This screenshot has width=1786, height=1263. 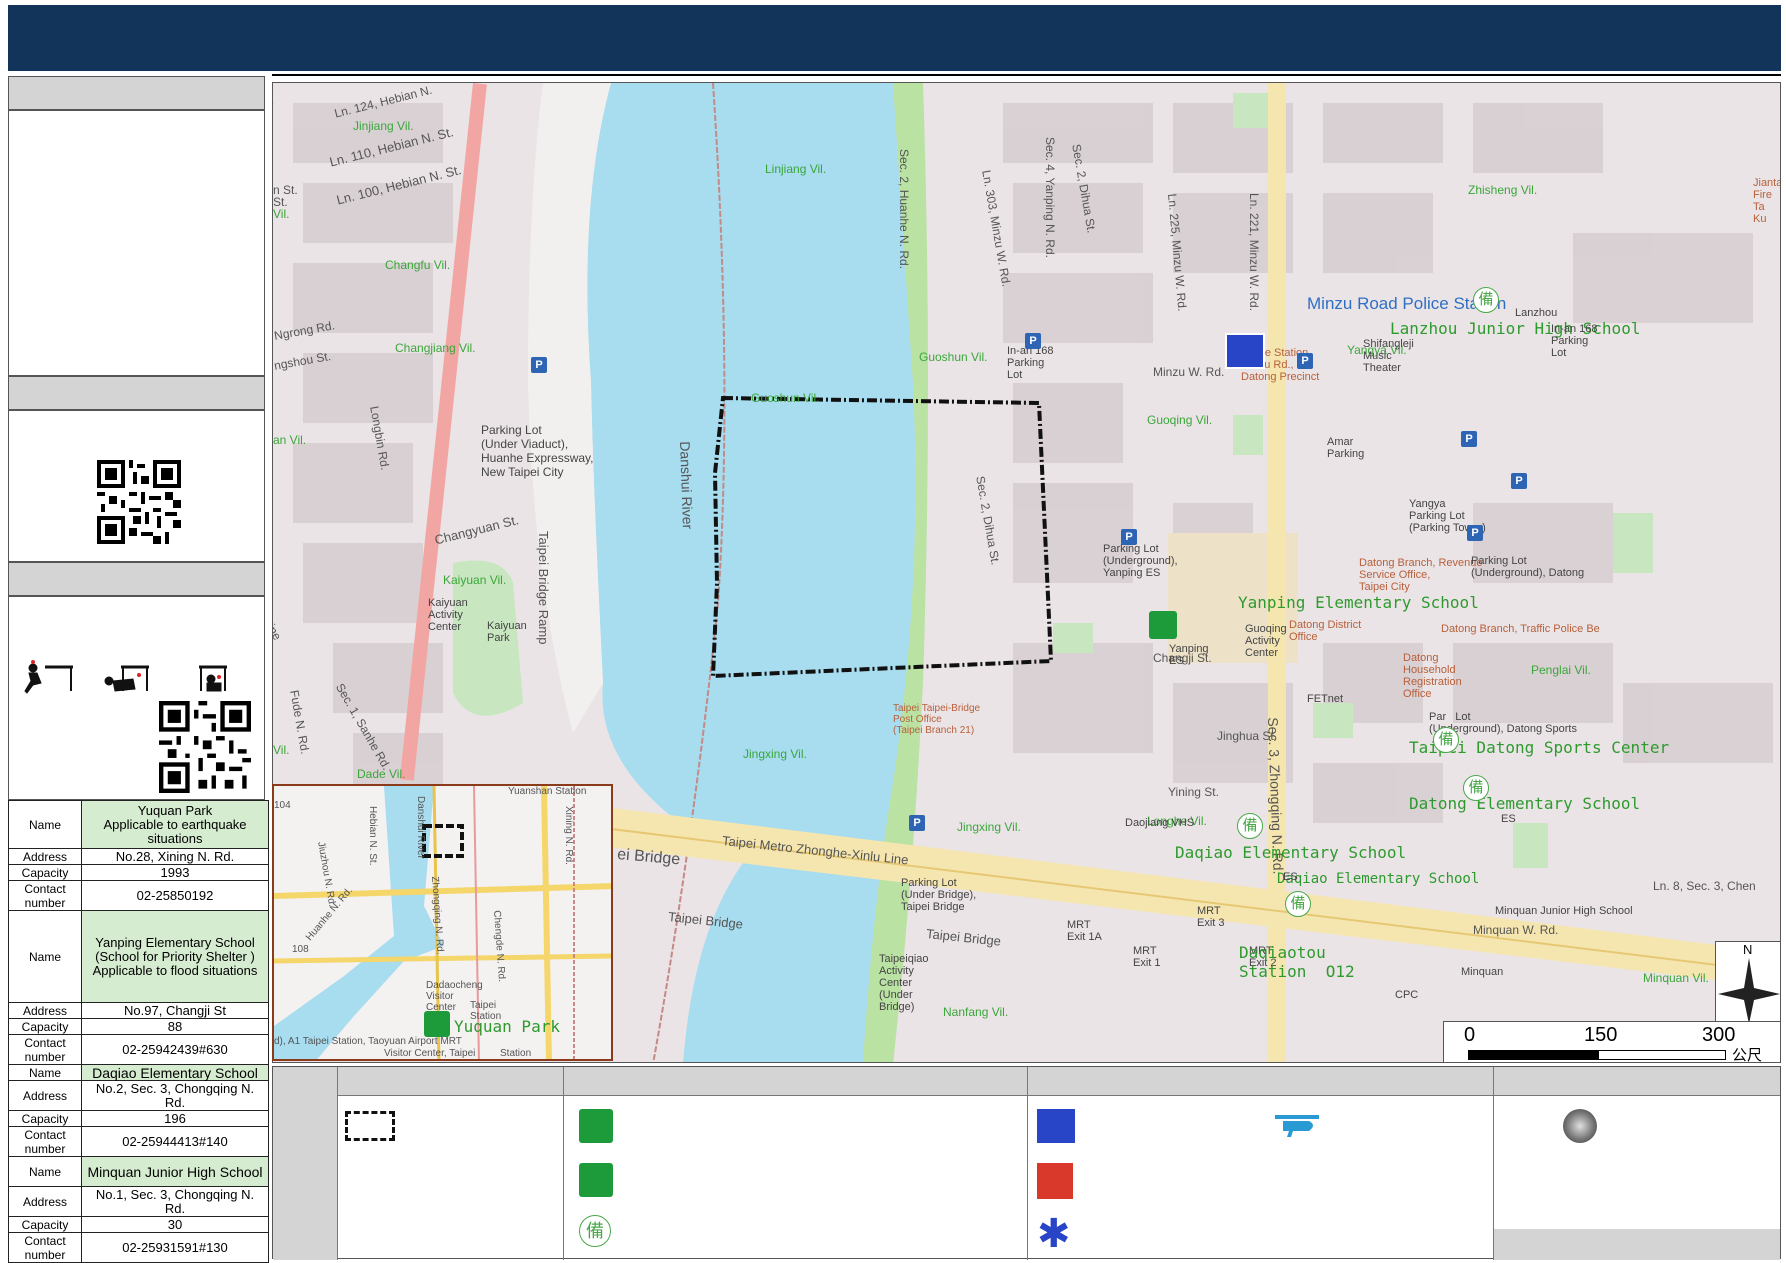 I want to click on inset-label: Xining N. Rd., so click(x=568, y=835).